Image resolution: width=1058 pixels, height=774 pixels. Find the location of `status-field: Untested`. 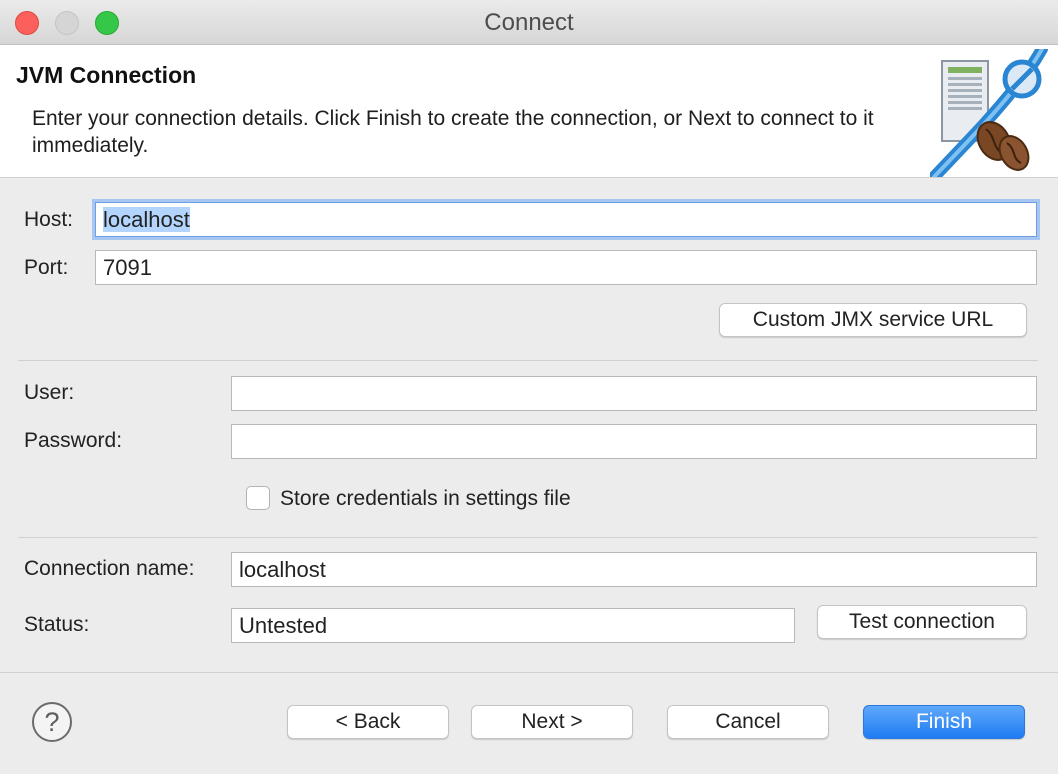

status-field: Untested is located at coordinates (513, 625).